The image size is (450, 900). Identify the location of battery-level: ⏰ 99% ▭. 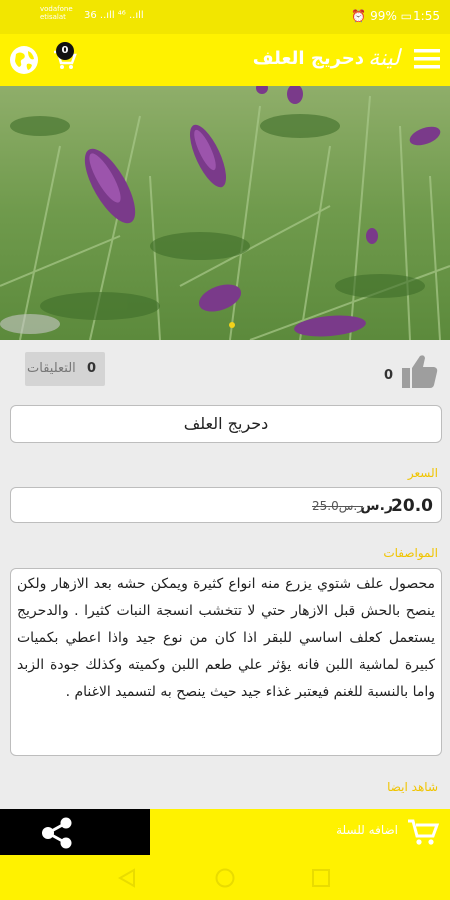
(381, 16).